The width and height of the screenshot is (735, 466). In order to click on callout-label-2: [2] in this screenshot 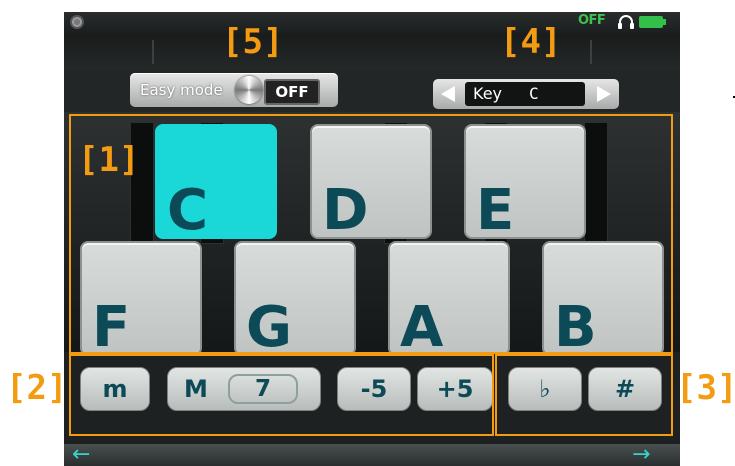, I will do `click(37, 388)`.